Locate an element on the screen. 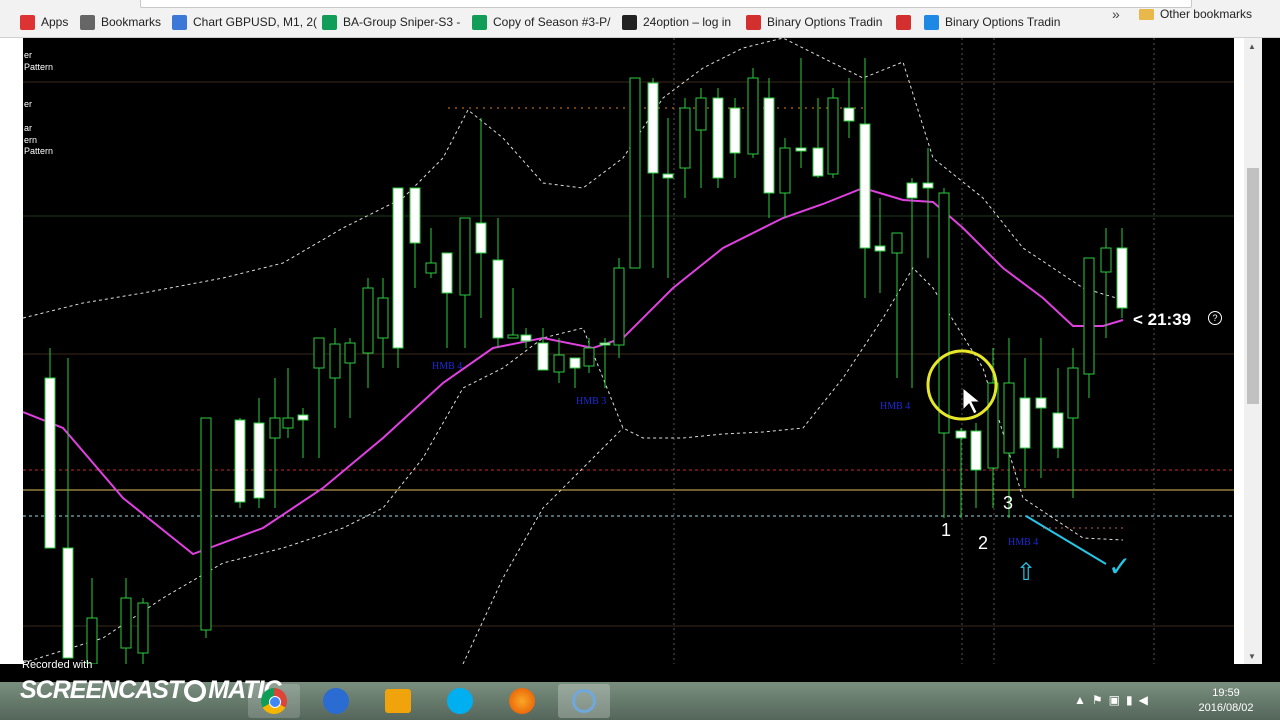 This screenshot has height=720, width=1280. annotation-number: 2 is located at coordinates (983, 543).